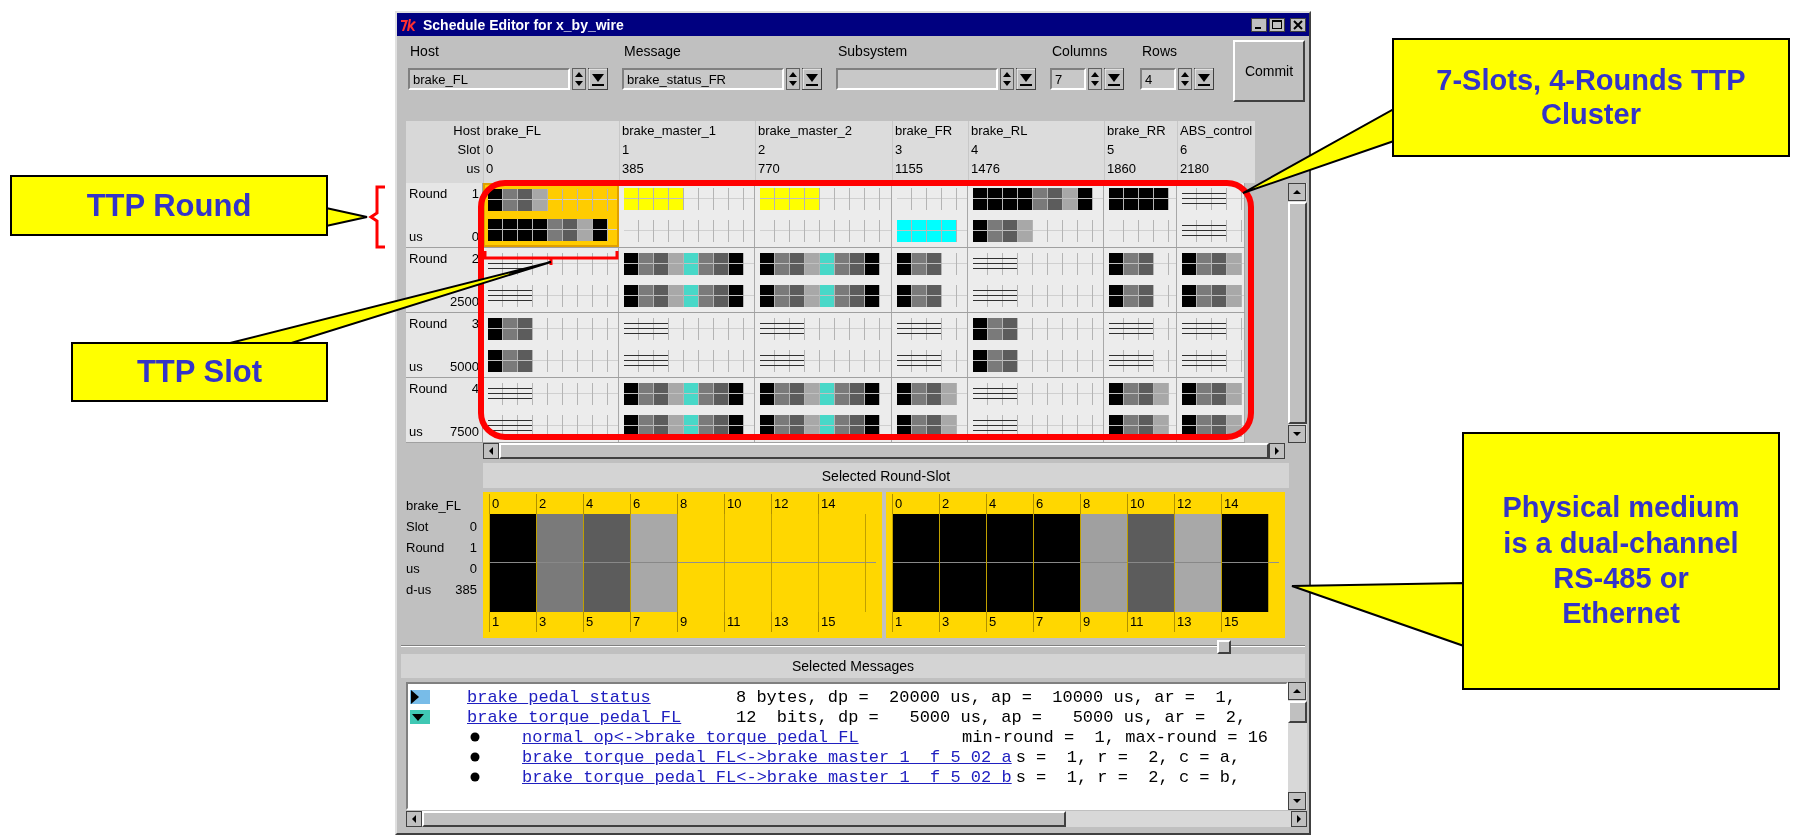 The image size is (1796, 835). Describe the element at coordinates (464, 301) in the screenshot. I see `round-time: 2500` at that location.